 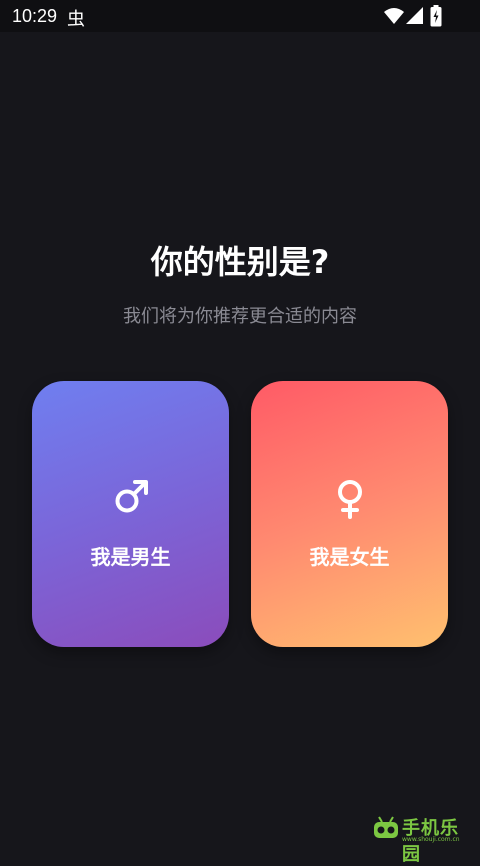 I want to click on page-title: 你的性别是?, so click(x=240, y=262).